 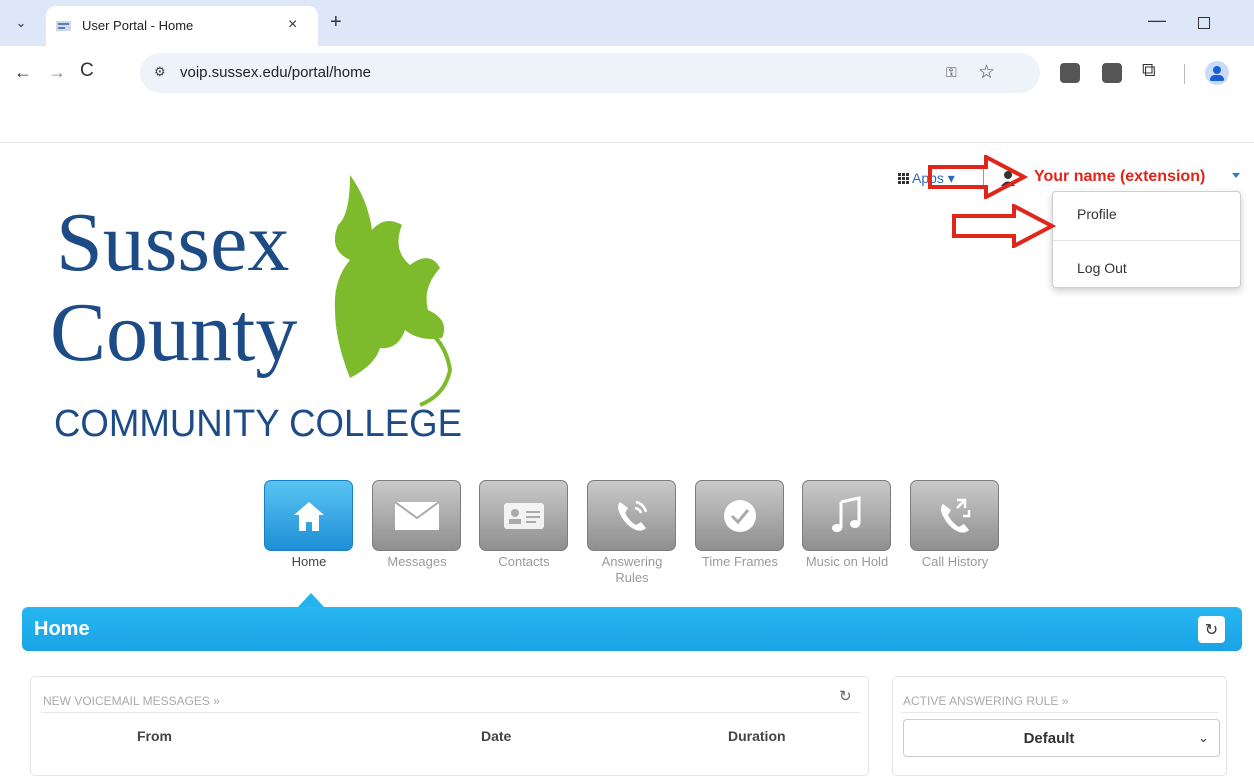 I want to click on tab-title: User Portal - Home, so click(x=138, y=25).